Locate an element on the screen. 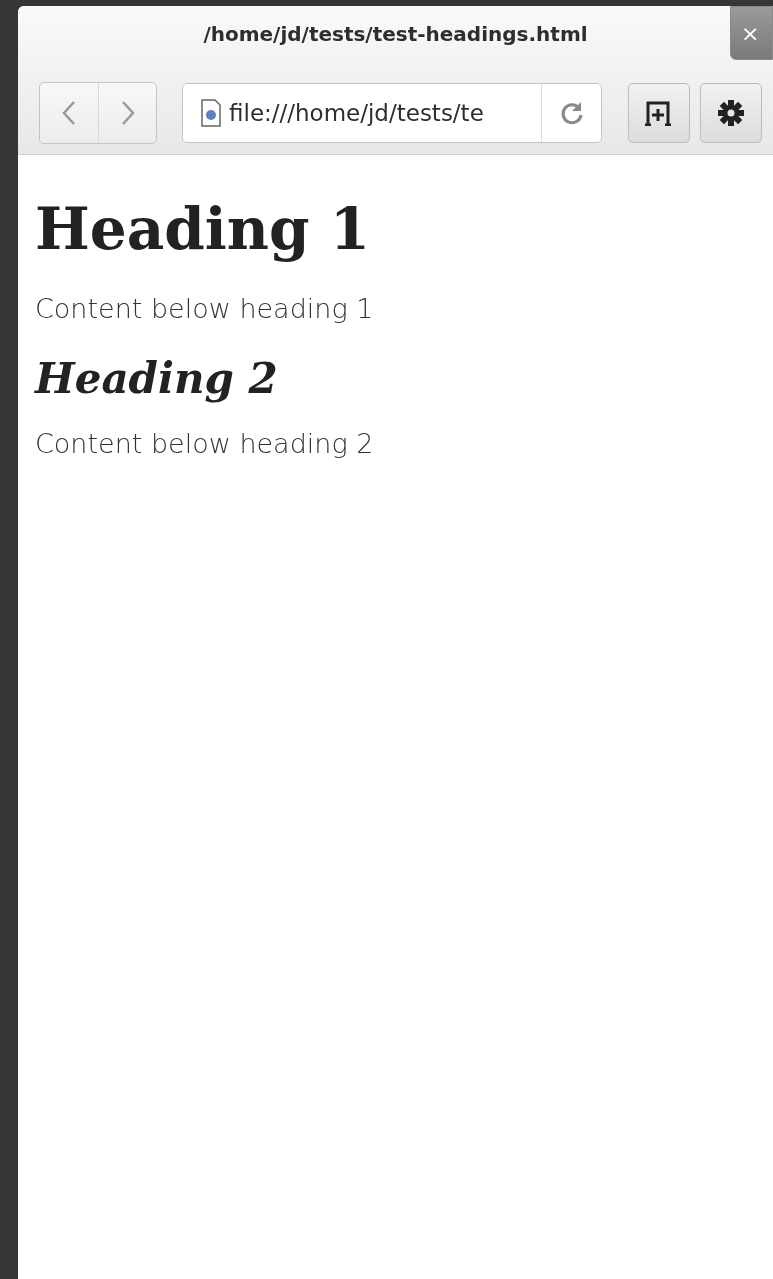 The height and width of the screenshot is (1279, 773). heading: Heading 1 is located at coordinates (203, 230).